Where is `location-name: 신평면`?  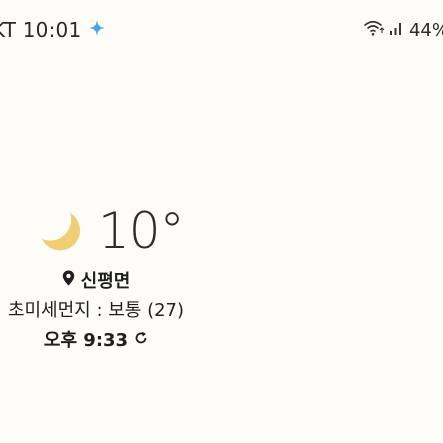 location-name: 신평면 is located at coordinates (105, 281).